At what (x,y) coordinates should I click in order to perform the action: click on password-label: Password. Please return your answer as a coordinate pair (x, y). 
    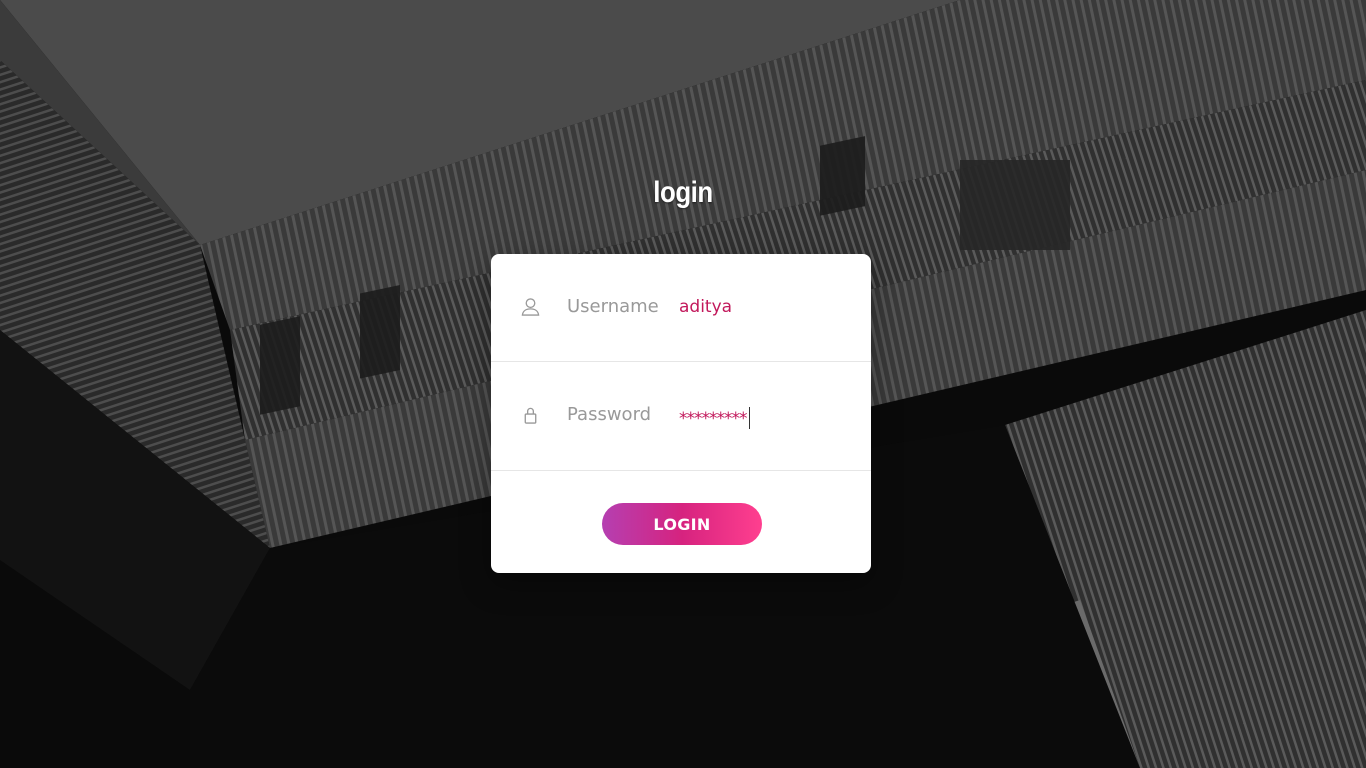
    Looking at the image, I should click on (609, 414).